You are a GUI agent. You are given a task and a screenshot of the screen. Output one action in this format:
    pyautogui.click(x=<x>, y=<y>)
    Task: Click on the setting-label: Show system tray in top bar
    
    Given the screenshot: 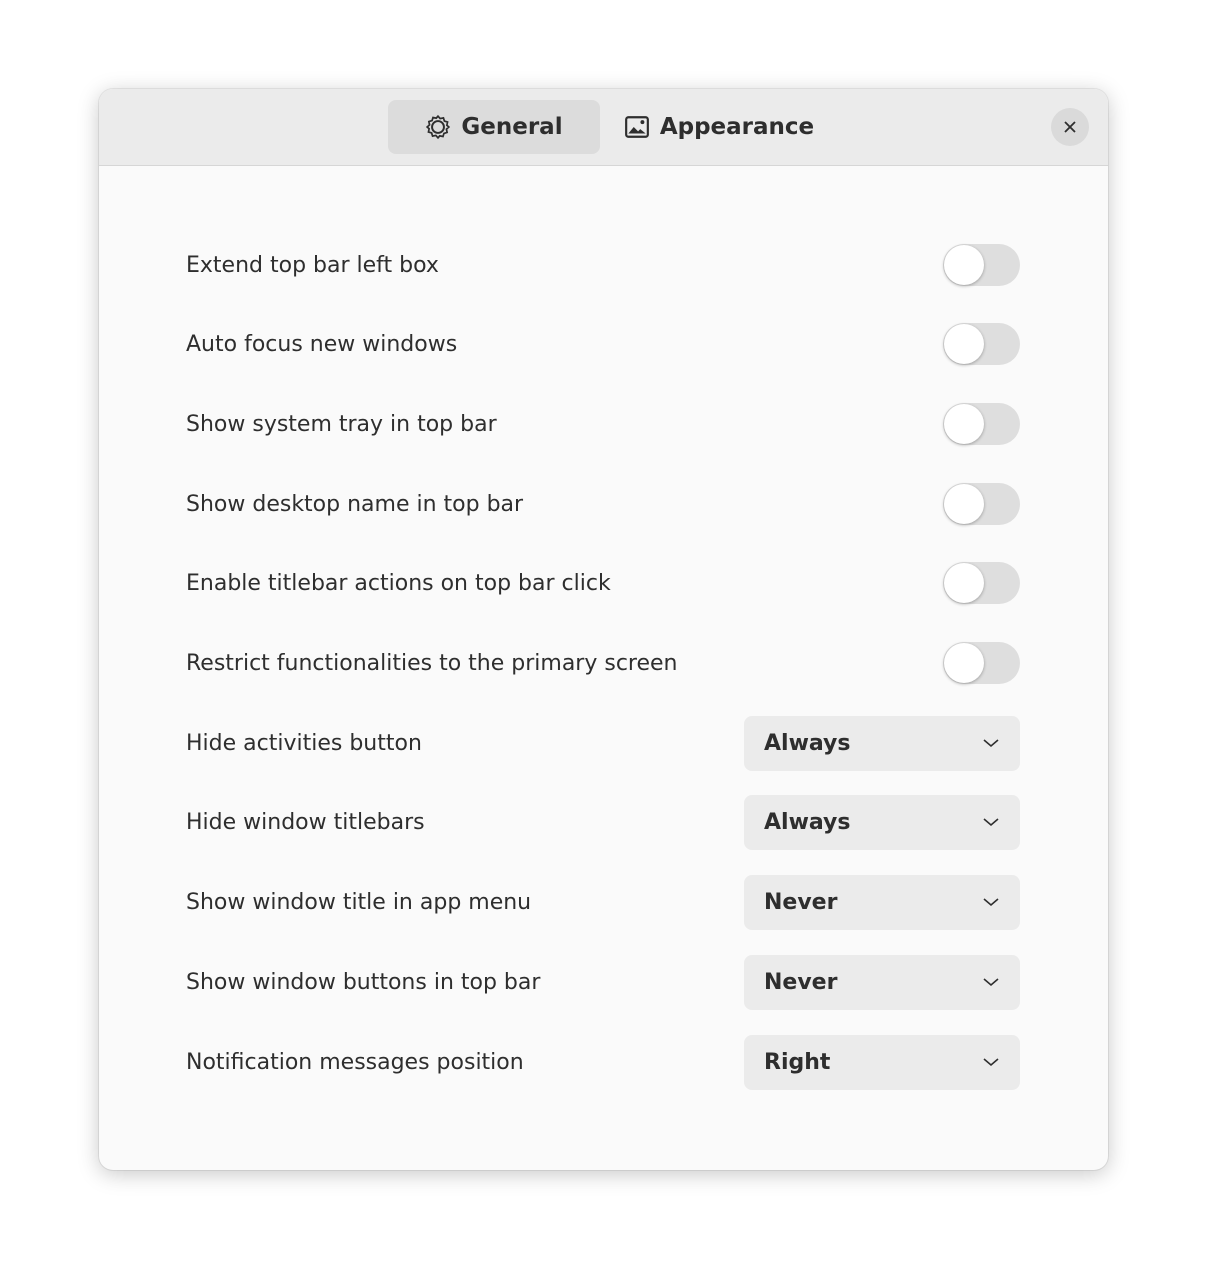 What is the action you would take?
    pyautogui.click(x=341, y=424)
    